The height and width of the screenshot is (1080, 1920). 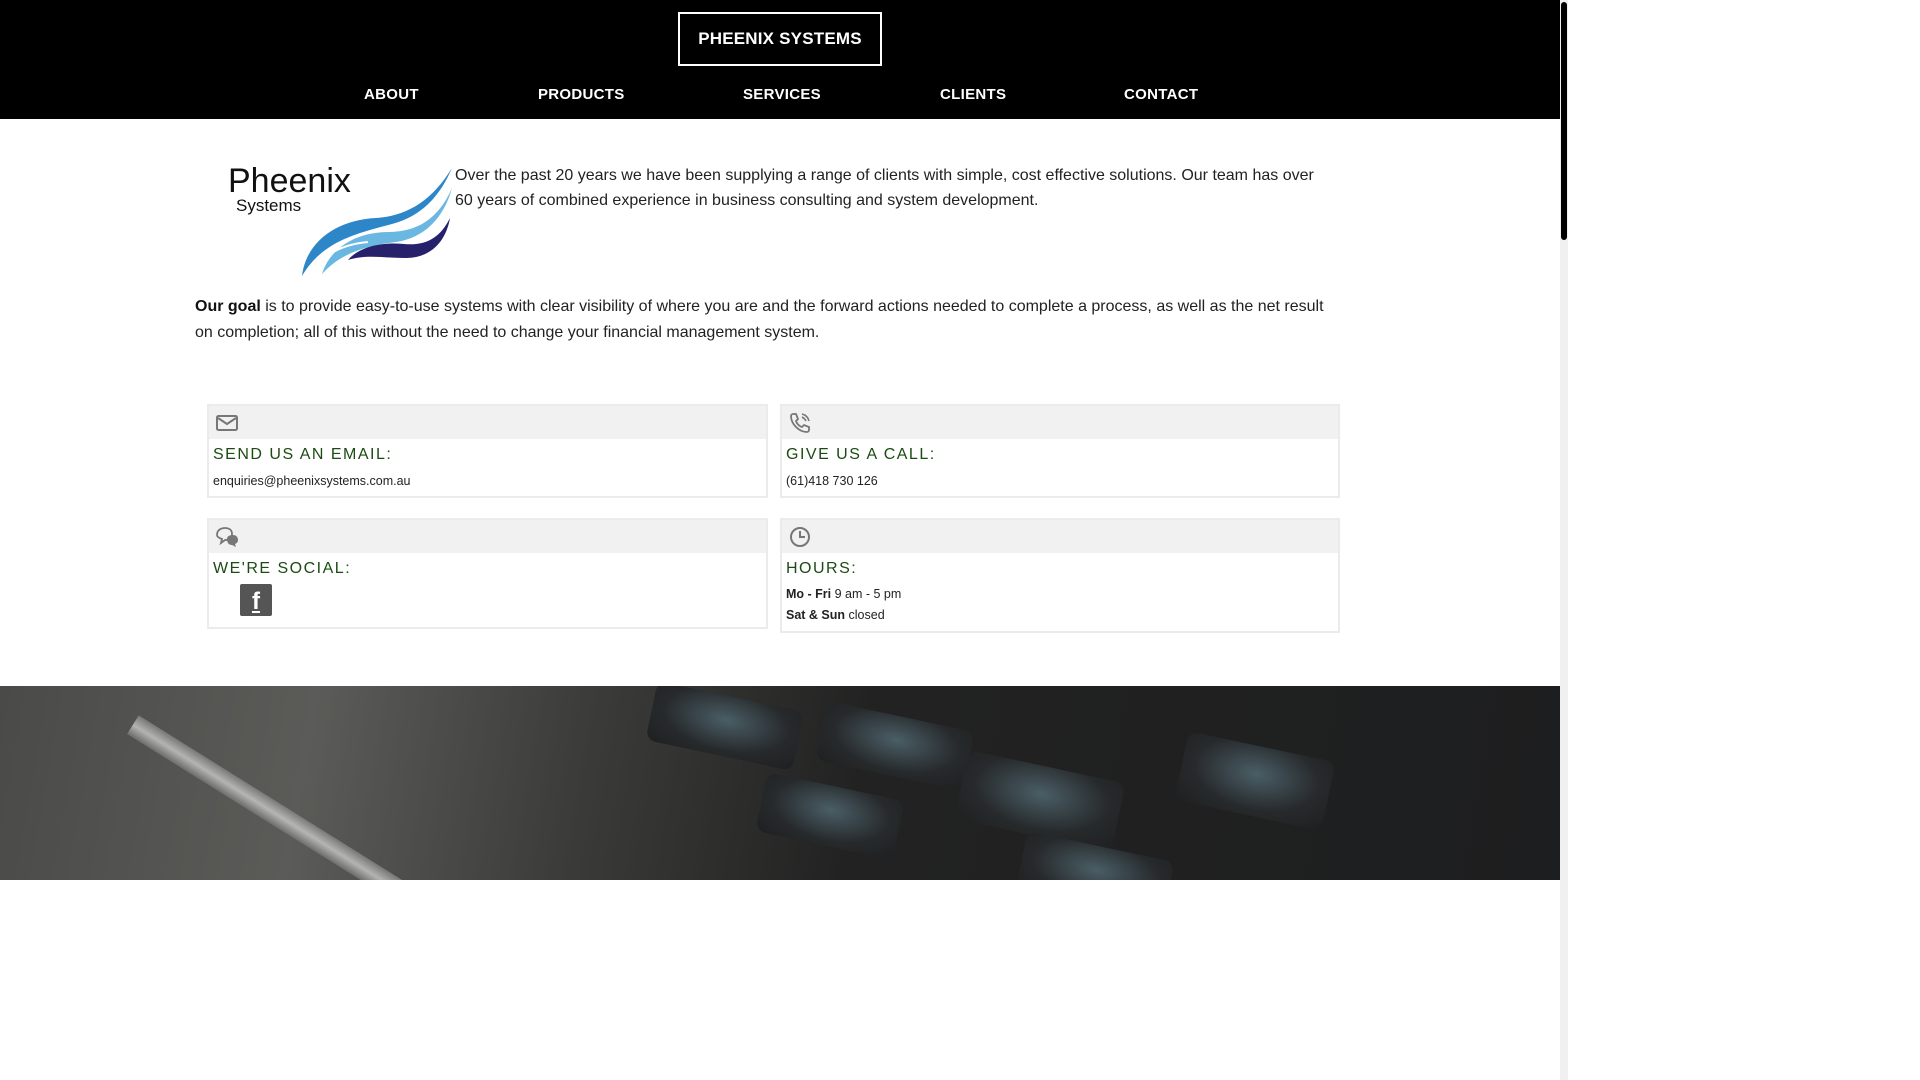 I want to click on nav-products: PRODUCTS, so click(x=581, y=94).